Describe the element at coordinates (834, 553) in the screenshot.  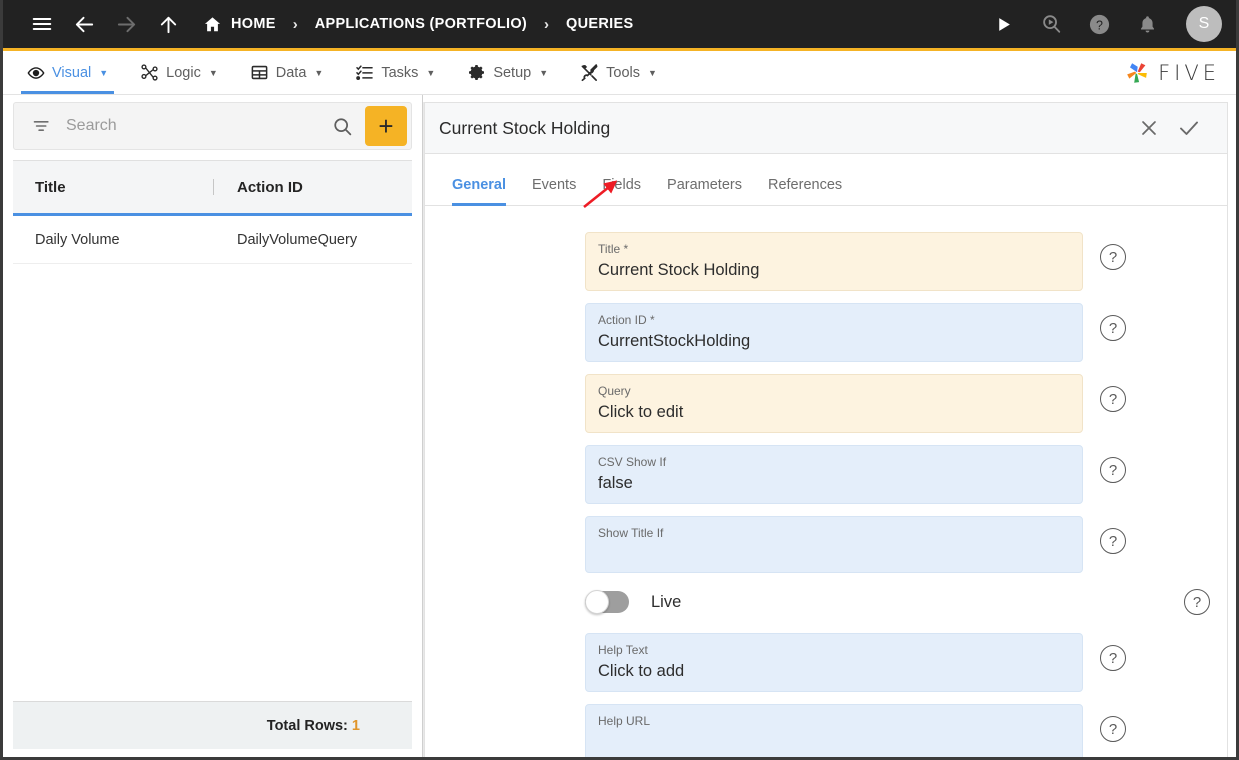
I see `field-value-show-title-if` at that location.